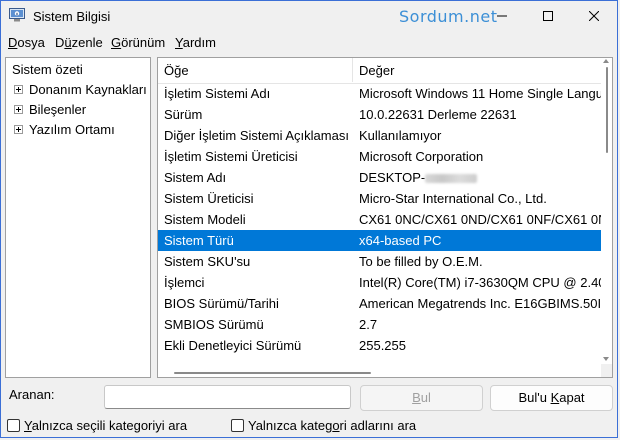 The height and width of the screenshot is (440, 620). Describe the element at coordinates (184, 282) in the screenshot. I see `row-item-cell: İşlemci` at that location.